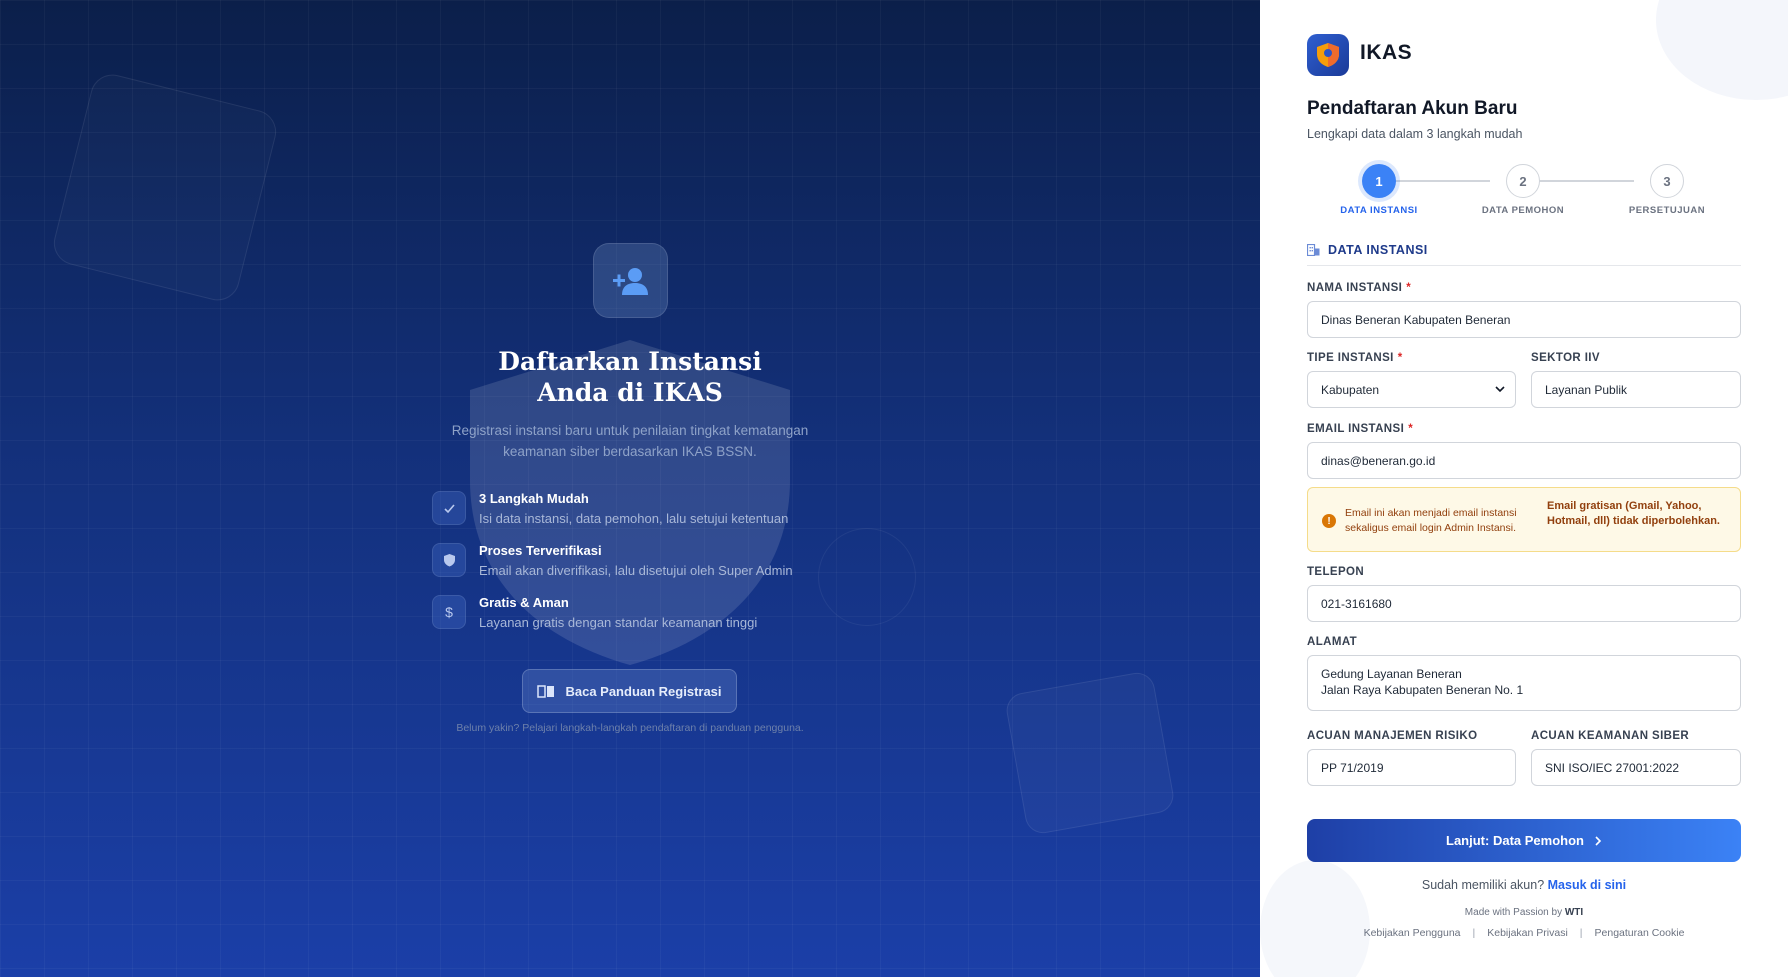 This screenshot has height=977, width=1788. What do you see at coordinates (1332, 642) in the screenshot?
I see `alamat-label: ALAMAT` at bounding box center [1332, 642].